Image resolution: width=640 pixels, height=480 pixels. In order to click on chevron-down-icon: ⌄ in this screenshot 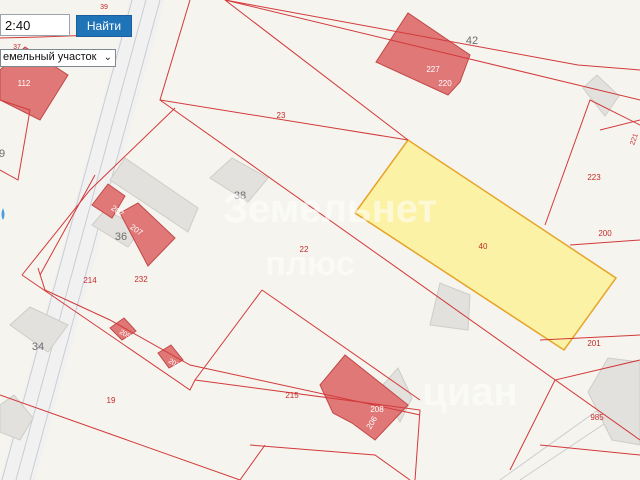, I will do `click(107, 57)`.